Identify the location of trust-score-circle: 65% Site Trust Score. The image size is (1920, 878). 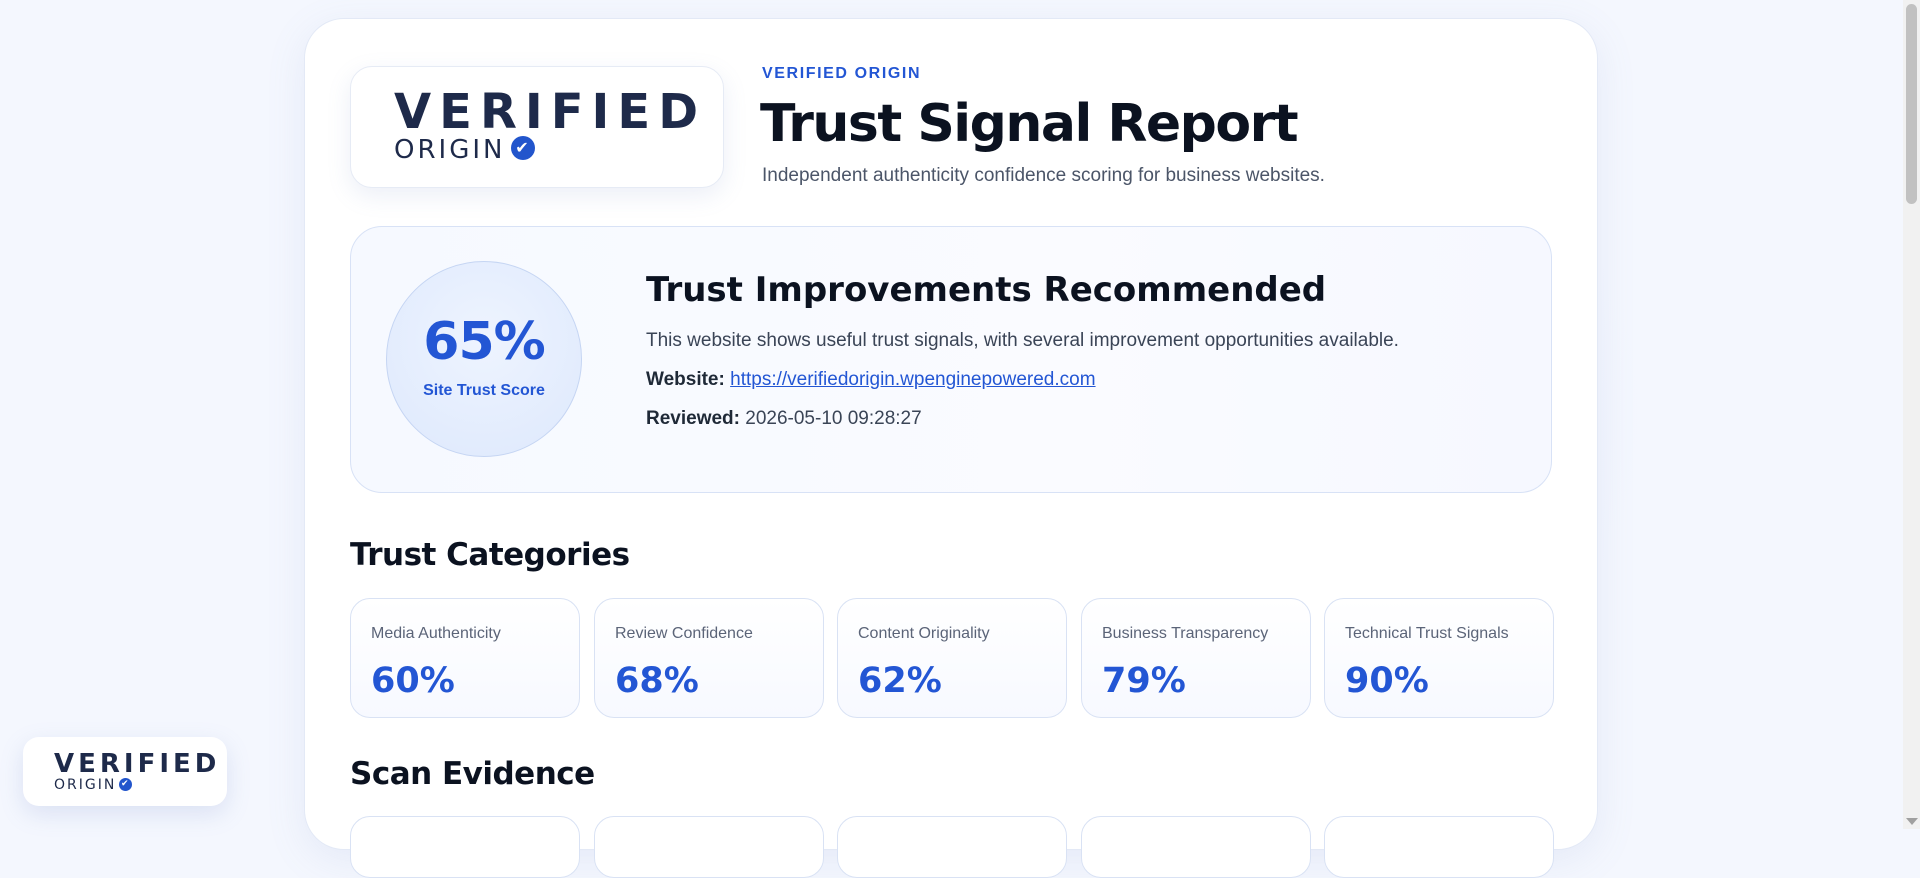
(484, 359).